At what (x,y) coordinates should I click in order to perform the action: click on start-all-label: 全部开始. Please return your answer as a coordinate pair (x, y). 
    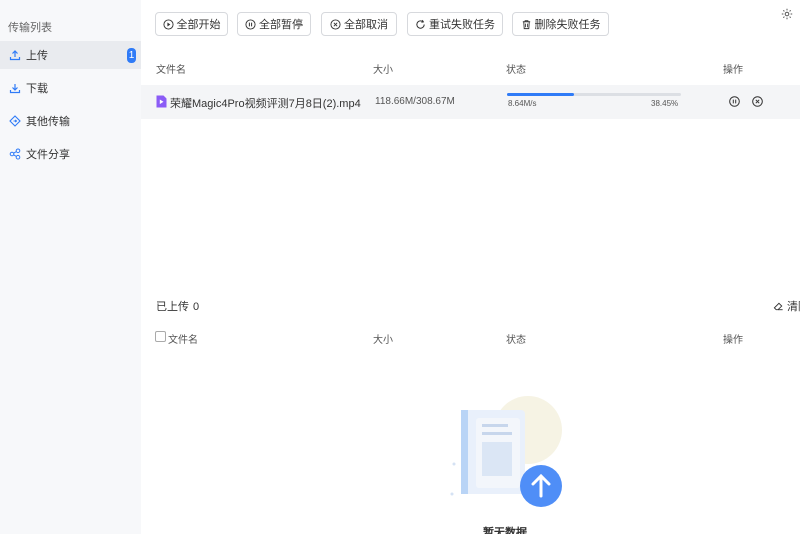
    Looking at the image, I should click on (198, 25).